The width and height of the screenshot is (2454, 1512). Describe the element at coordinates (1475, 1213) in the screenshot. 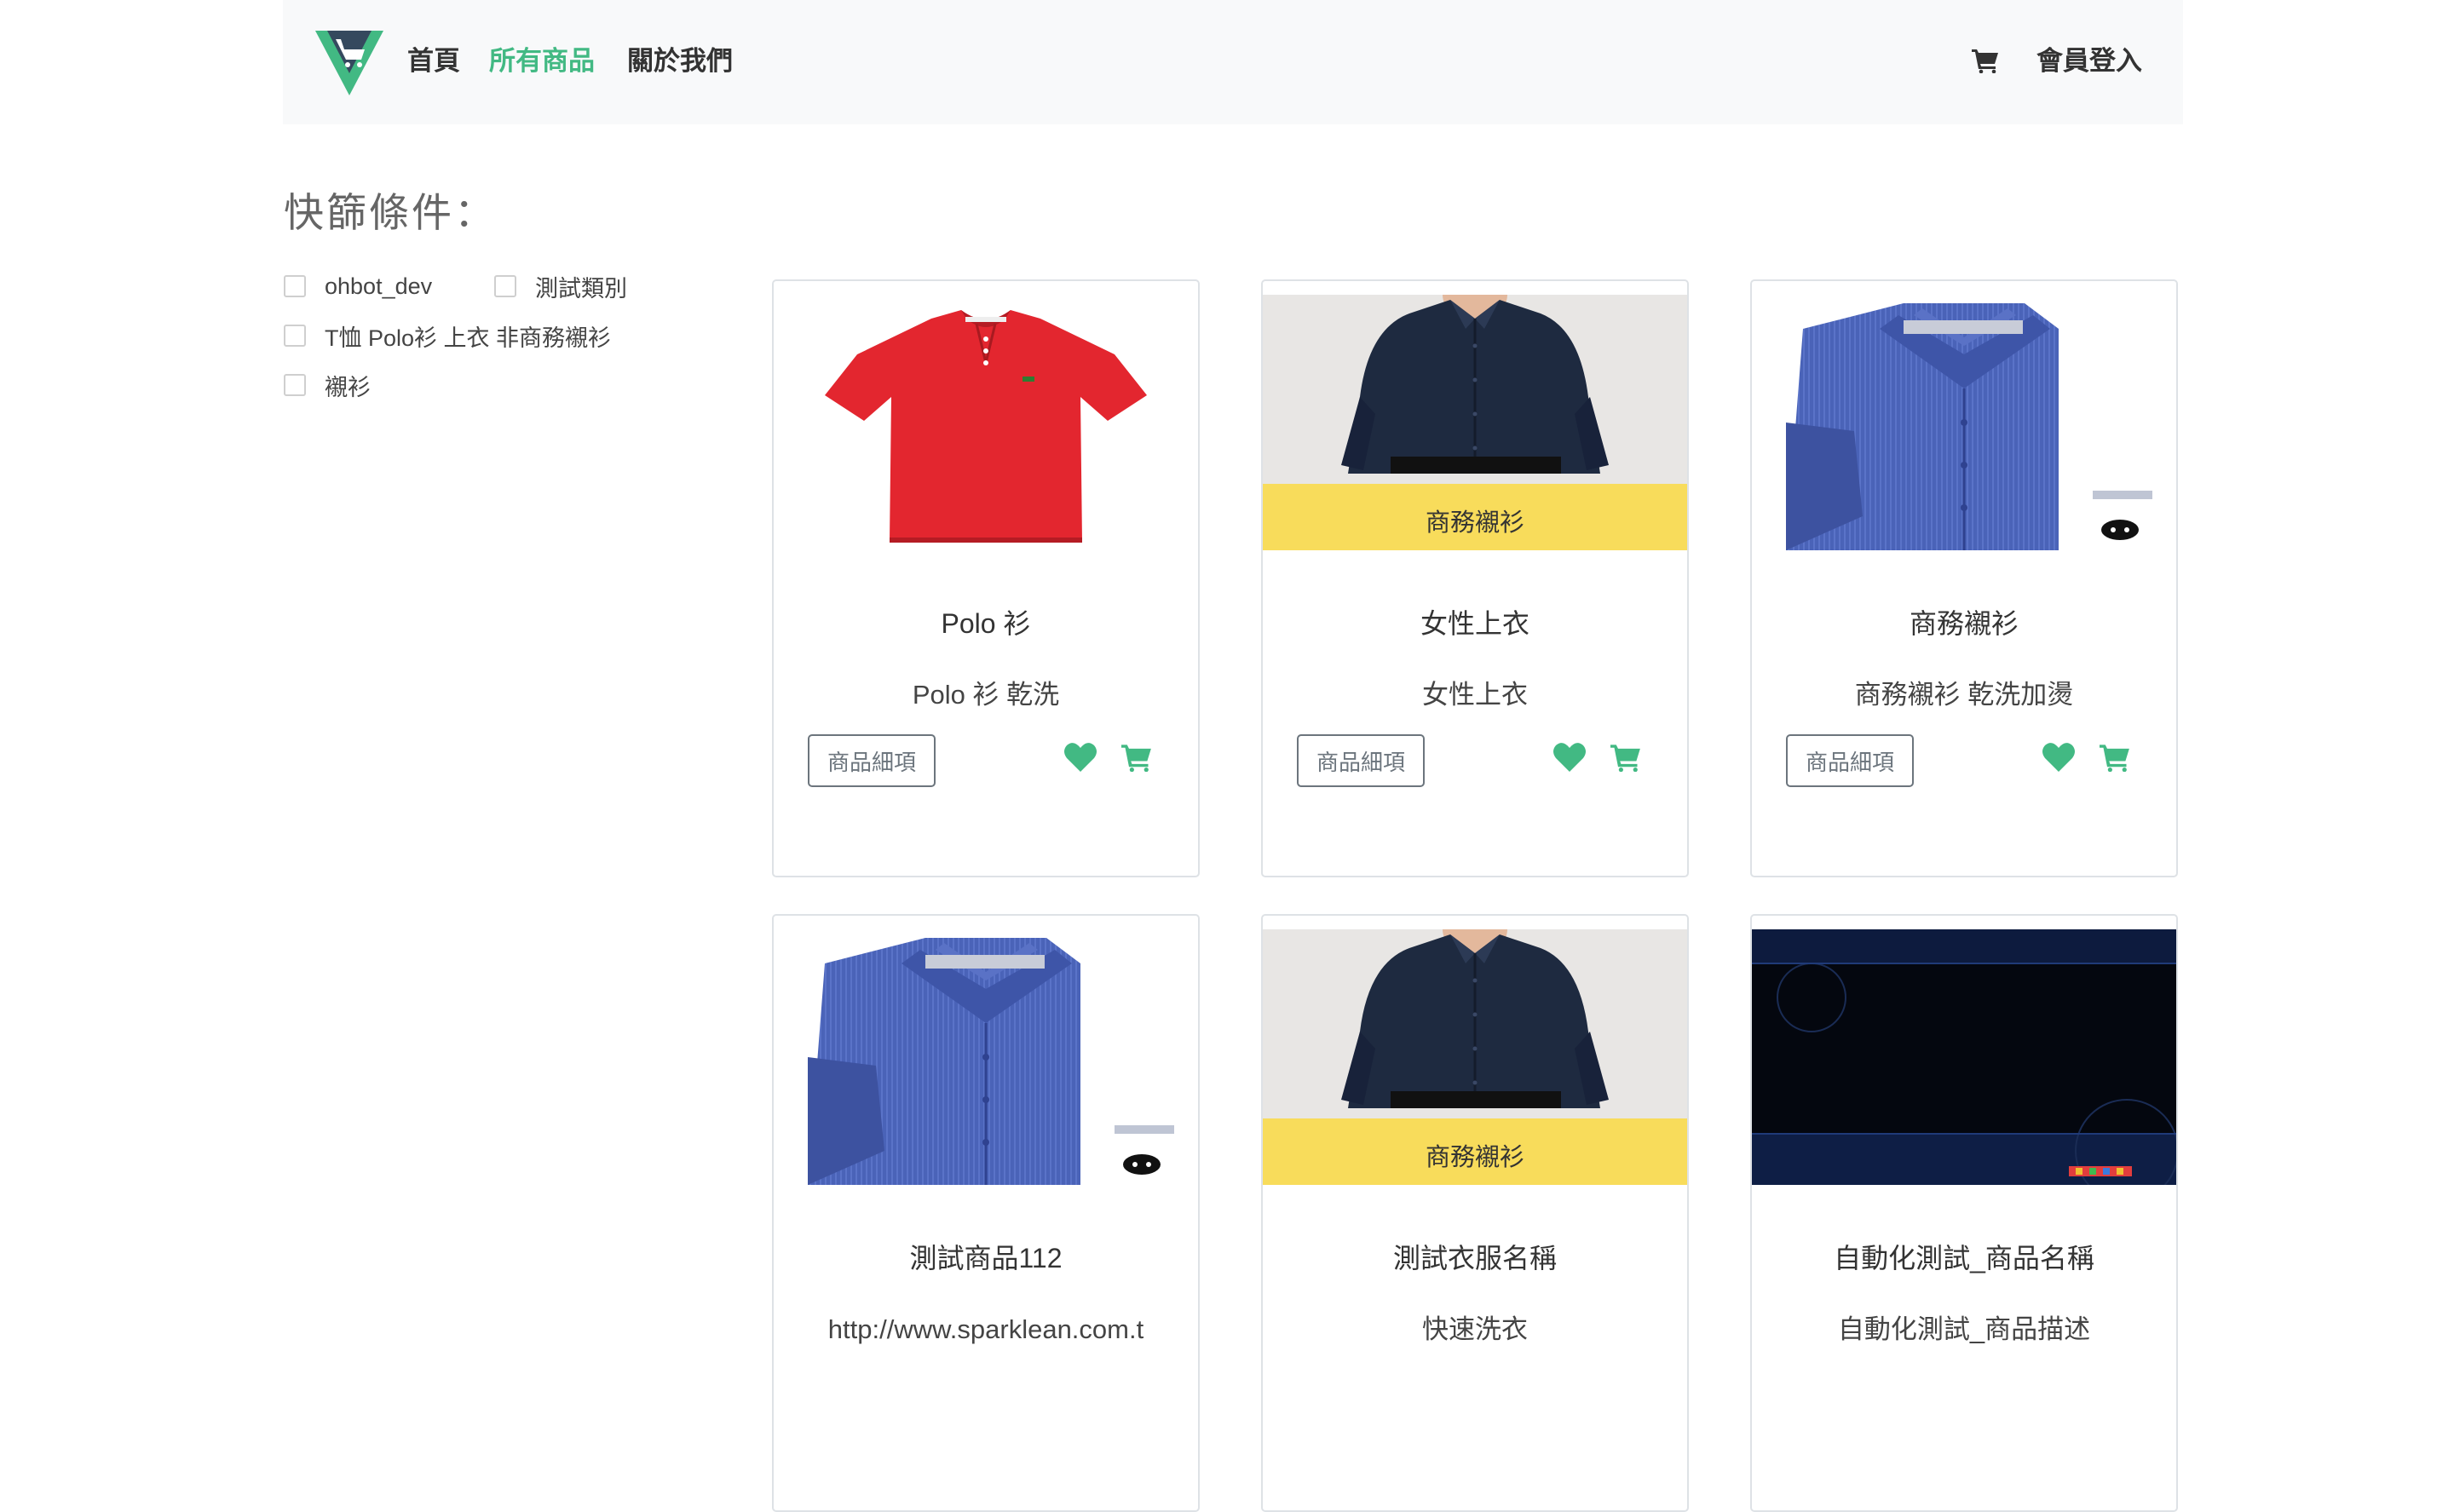

I see `product-card: 商務襯衫 測試衣服名稱 快速洗衣` at that location.